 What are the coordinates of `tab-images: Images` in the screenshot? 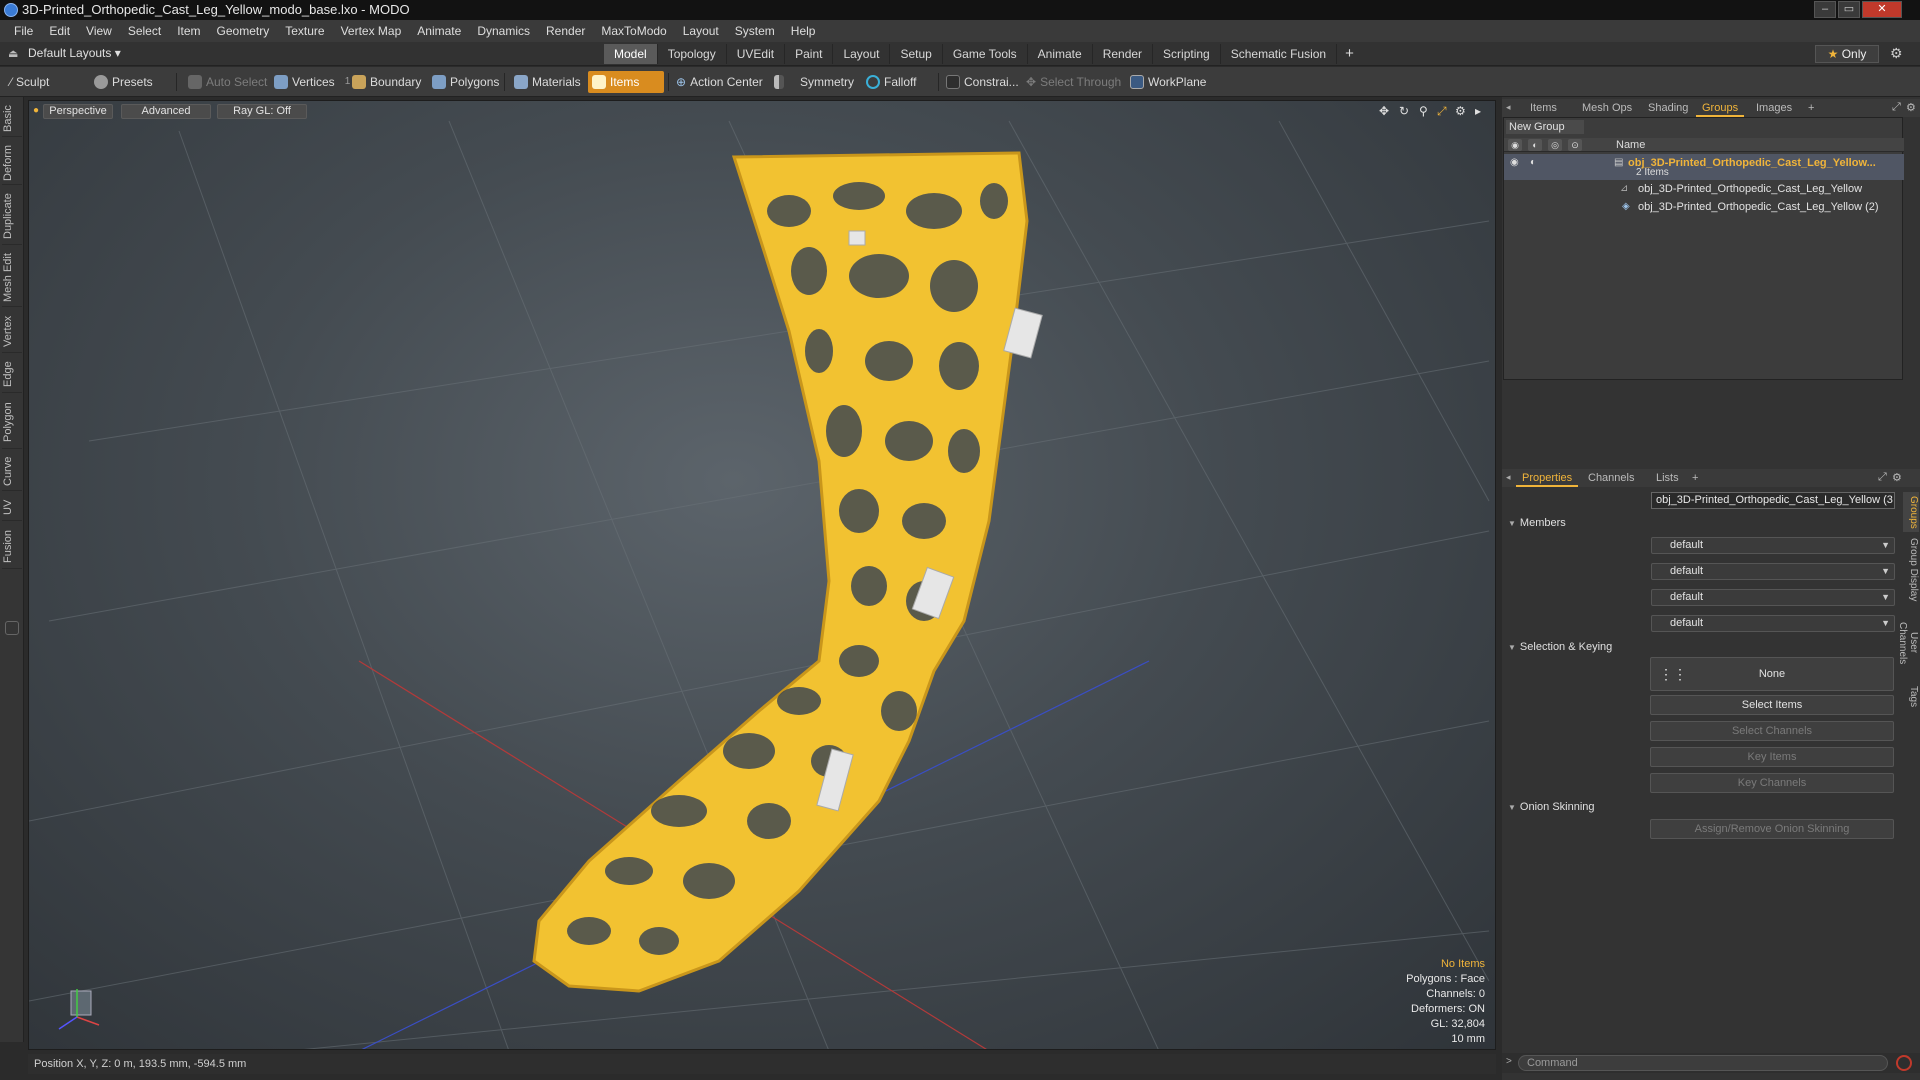 It's located at (1774, 108).